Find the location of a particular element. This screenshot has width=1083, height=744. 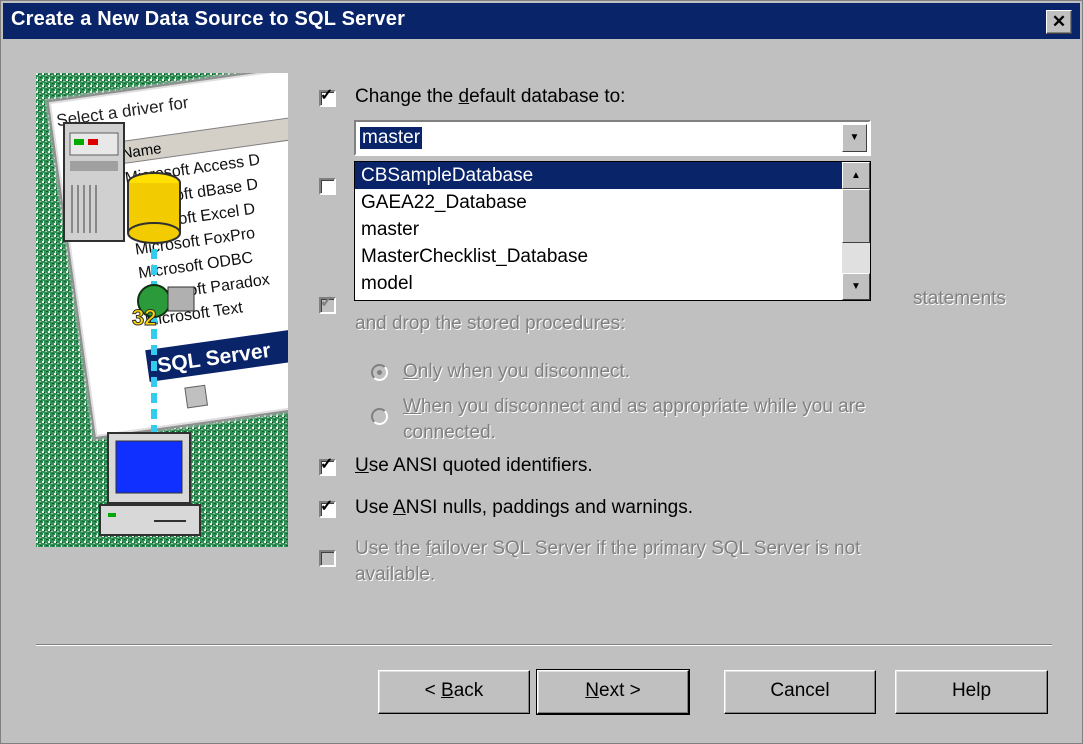

back-button: < Back is located at coordinates (454, 692).